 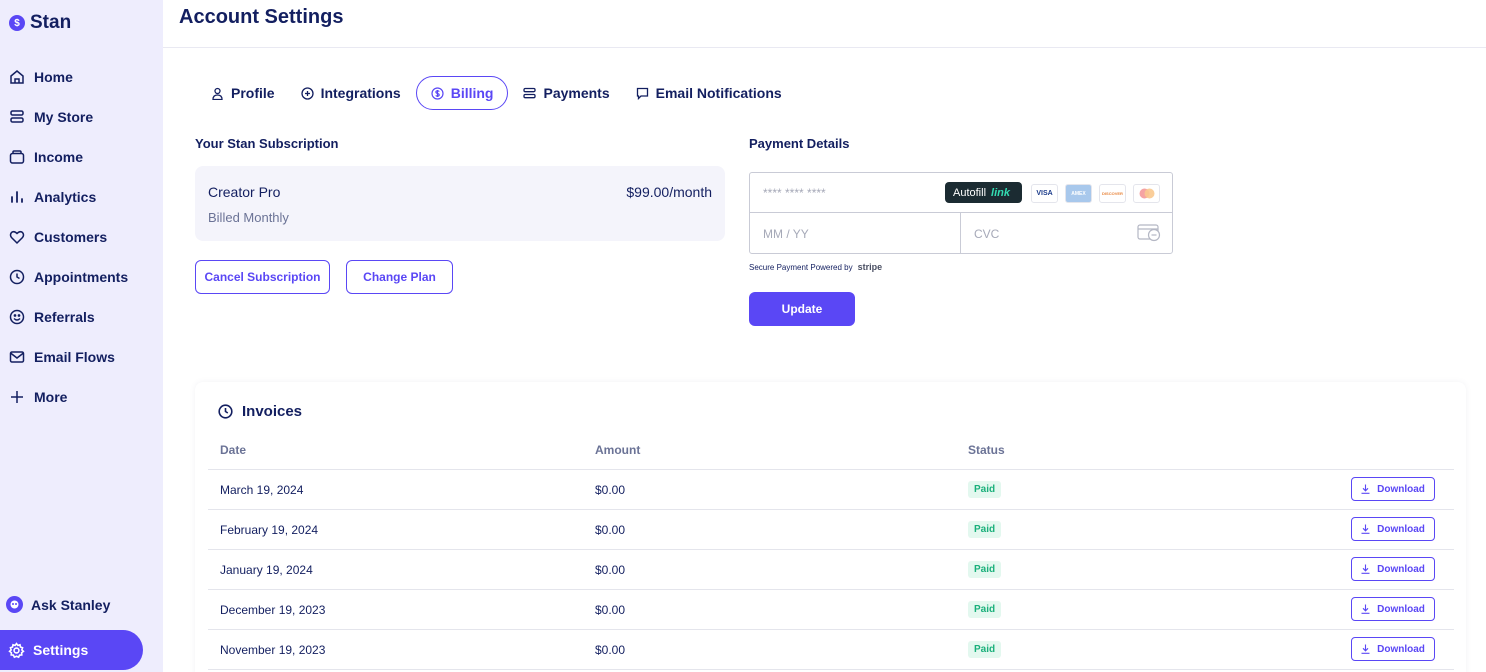 What do you see at coordinates (17, 397) in the screenshot?
I see `plus-icon` at bounding box center [17, 397].